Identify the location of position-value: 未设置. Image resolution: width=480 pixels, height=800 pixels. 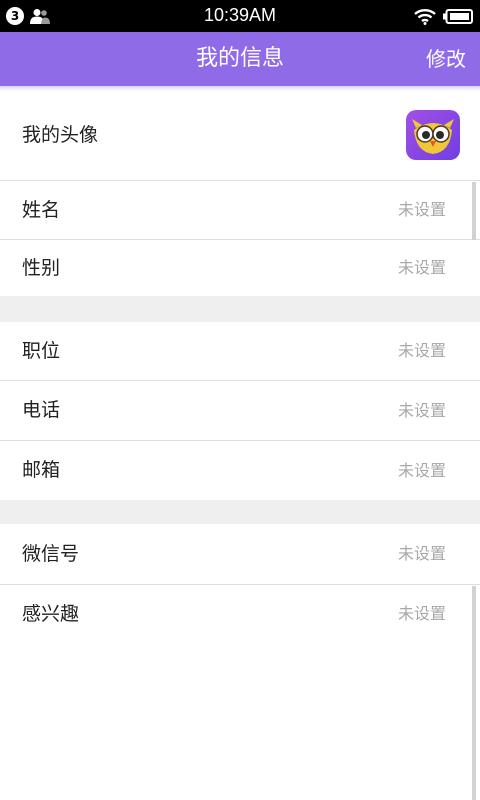
(421, 350).